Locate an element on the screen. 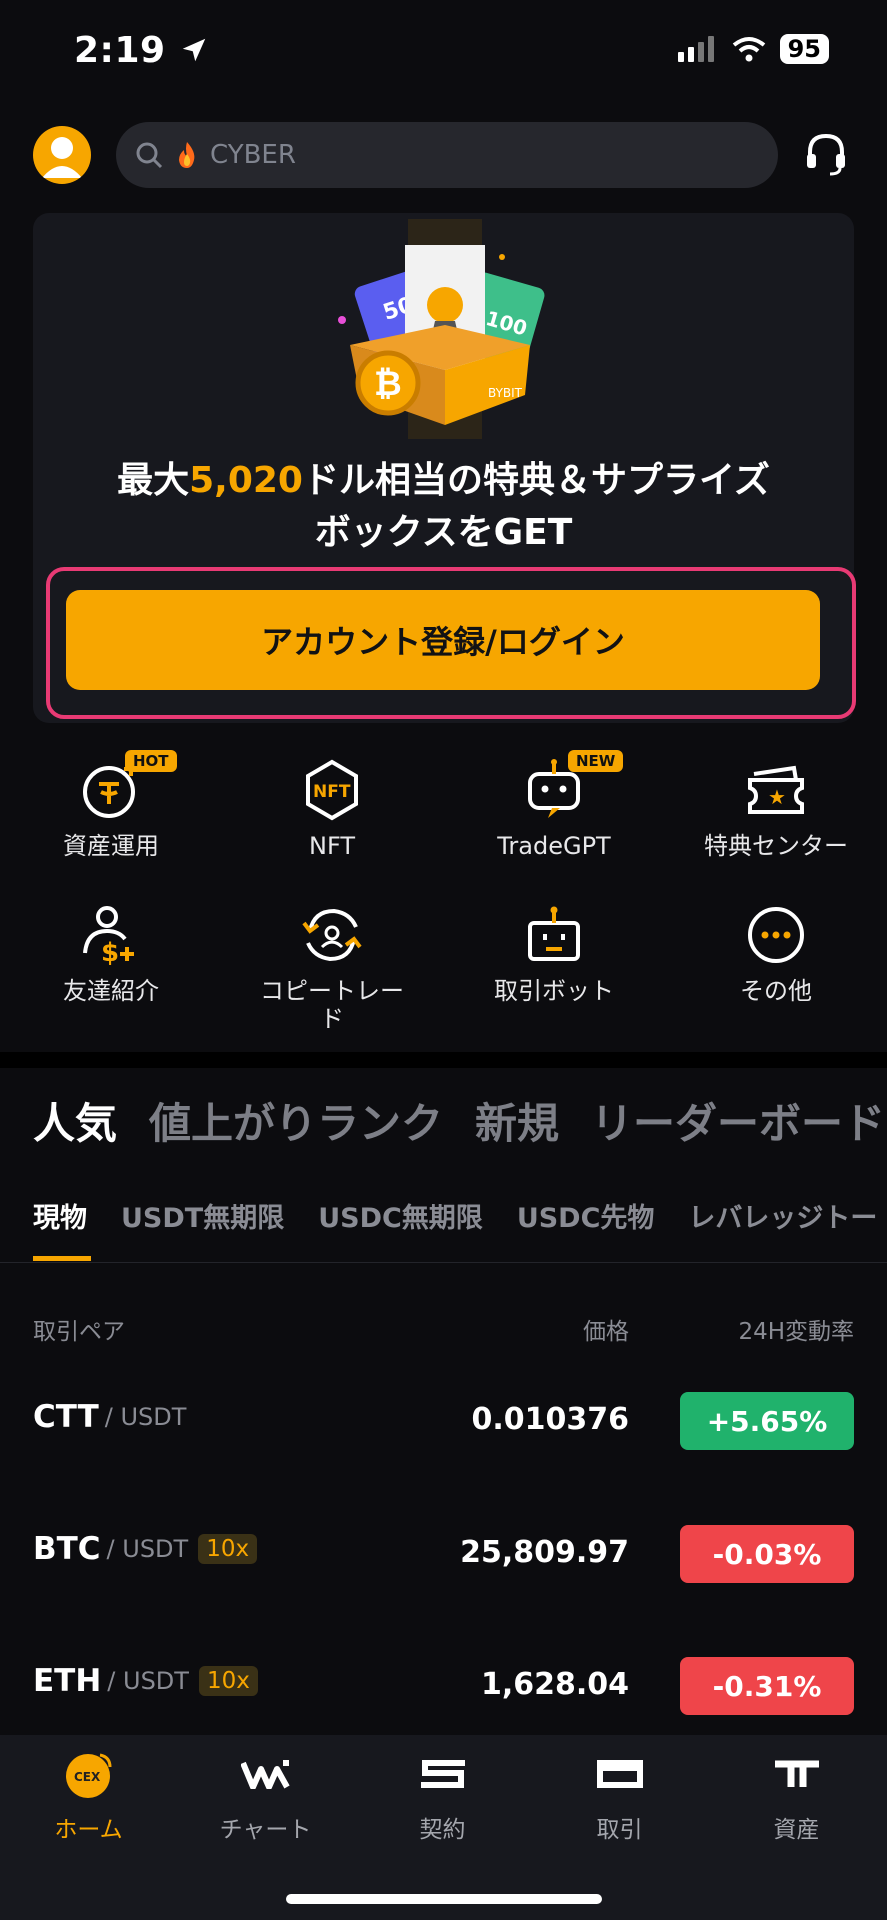 This screenshot has height=1920, width=887. market-type-tabs: 現物 USDT無期限 USDC無期限 USDC先物 レバレッジトー is located at coordinates (455, 1215).